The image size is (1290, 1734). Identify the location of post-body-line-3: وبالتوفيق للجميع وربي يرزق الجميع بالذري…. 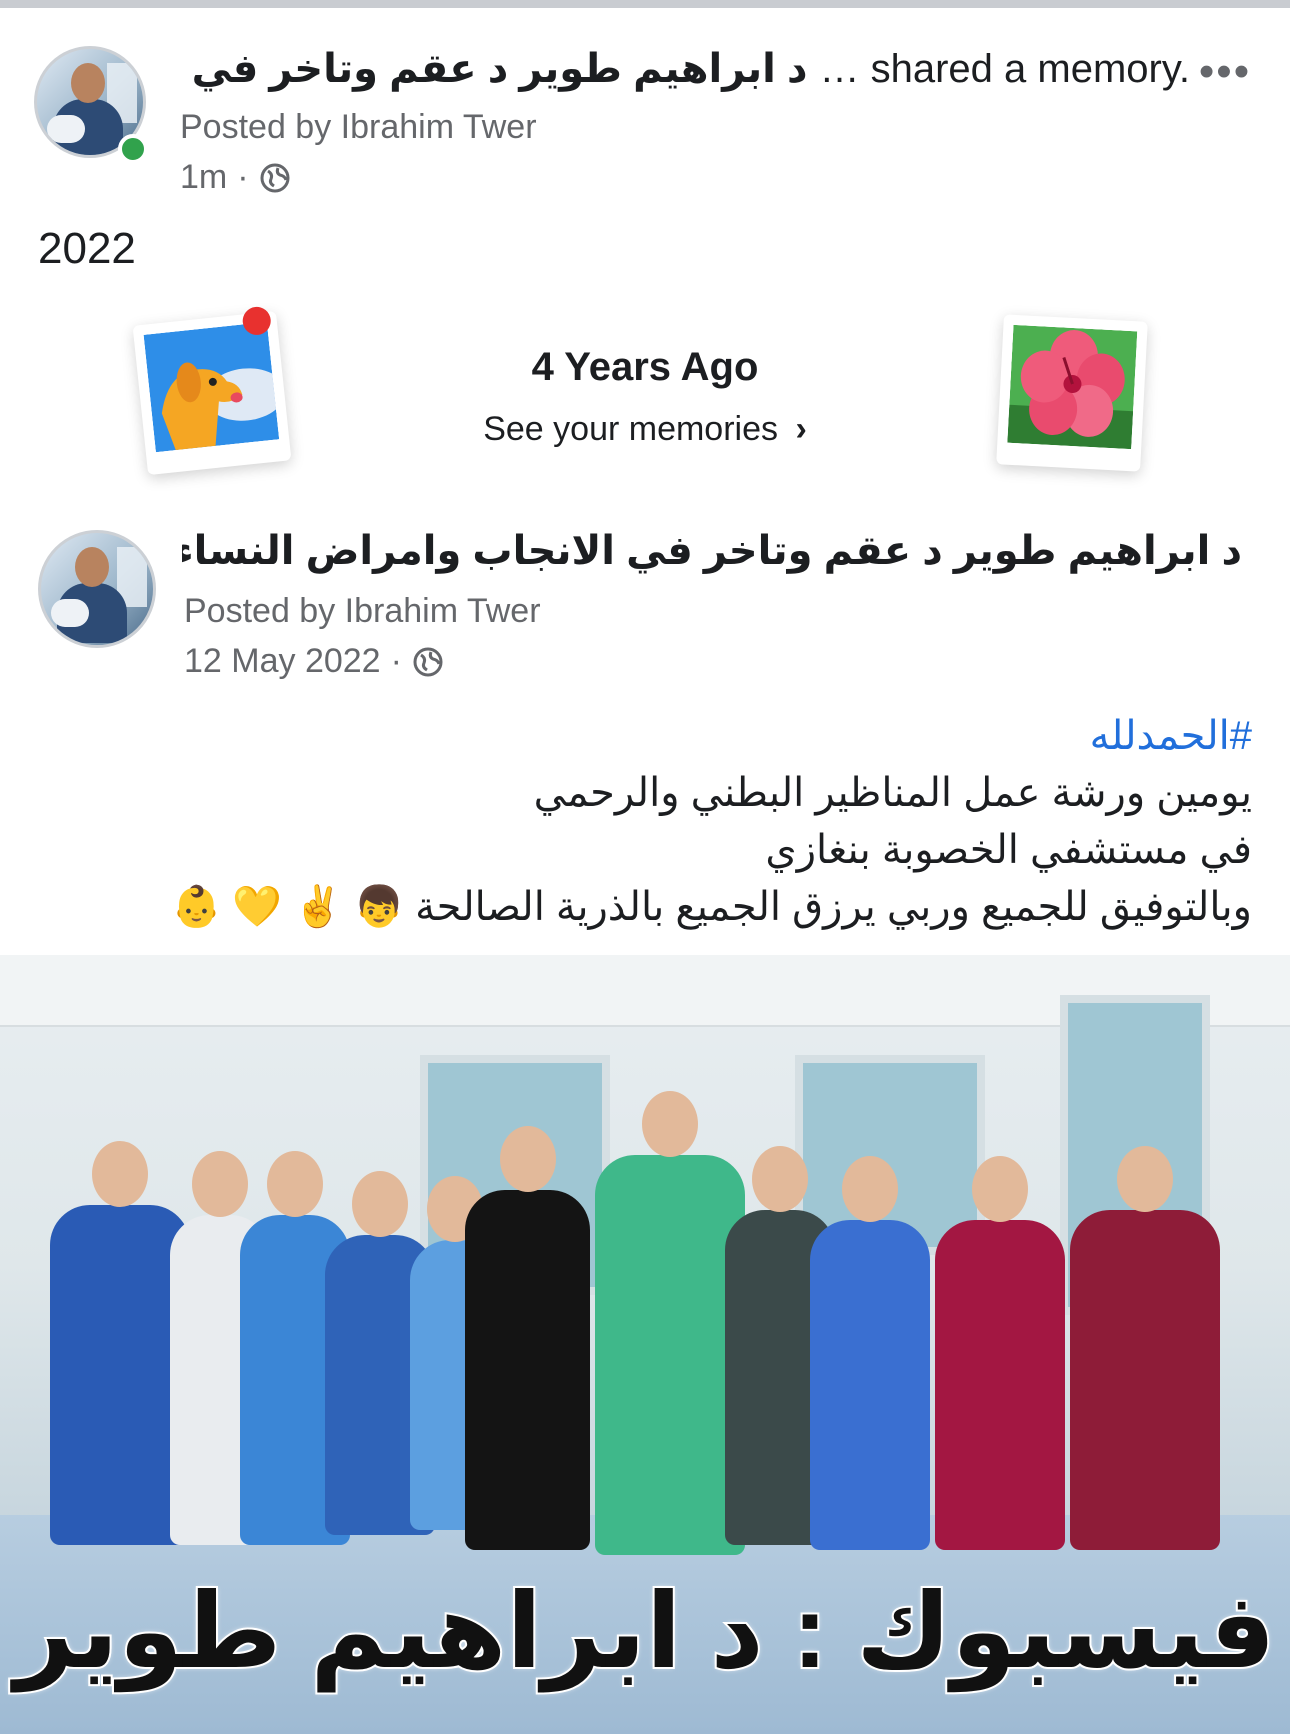
(712, 907).